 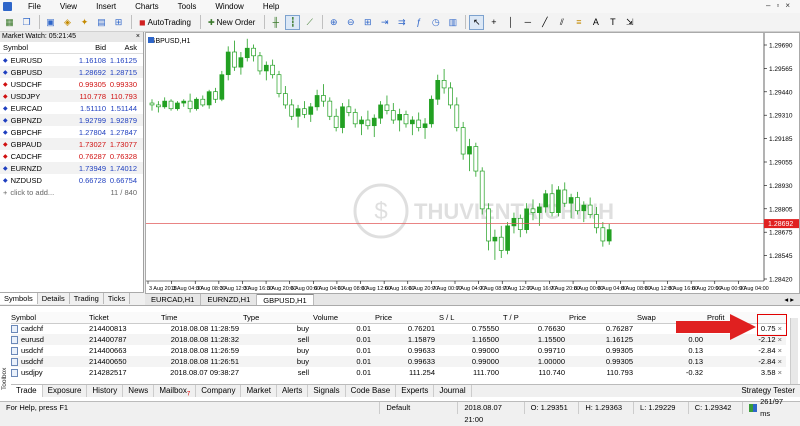 I want to click on indicators-icon: ƒ, so click(x=418, y=22).